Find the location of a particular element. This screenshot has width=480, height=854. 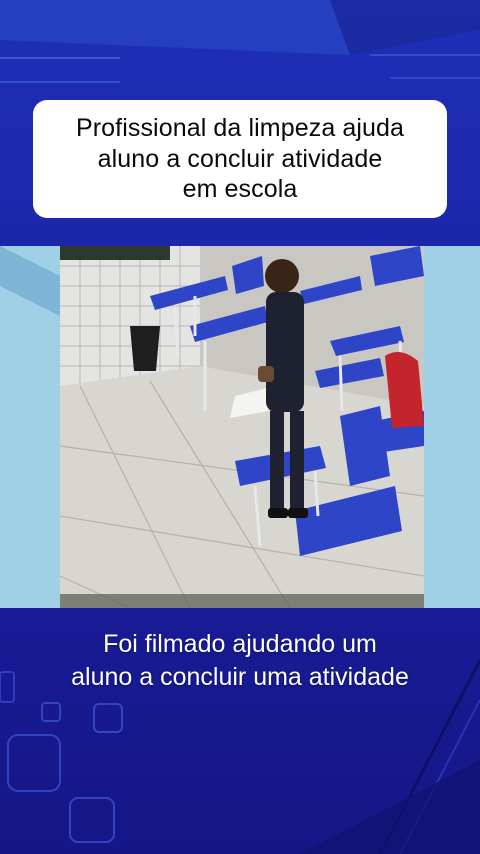

headline-line: Profissional da limpeza ajuda is located at coordinates (240, 128).